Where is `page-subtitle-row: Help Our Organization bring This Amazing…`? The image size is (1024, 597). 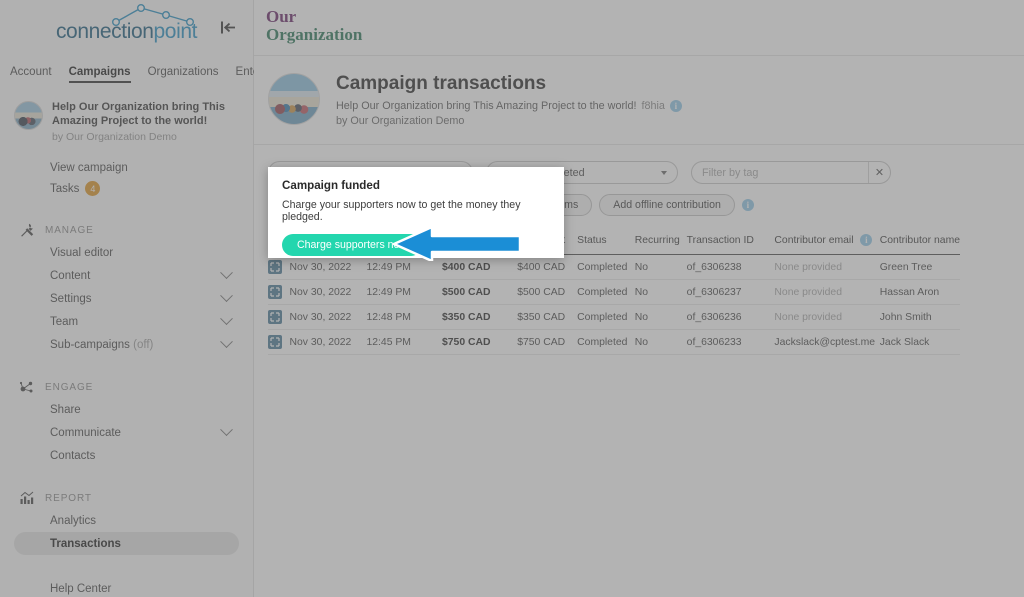 page-subtitle-row: Help Our Organization bring This Amazing… is located at coordinates (509, 106).